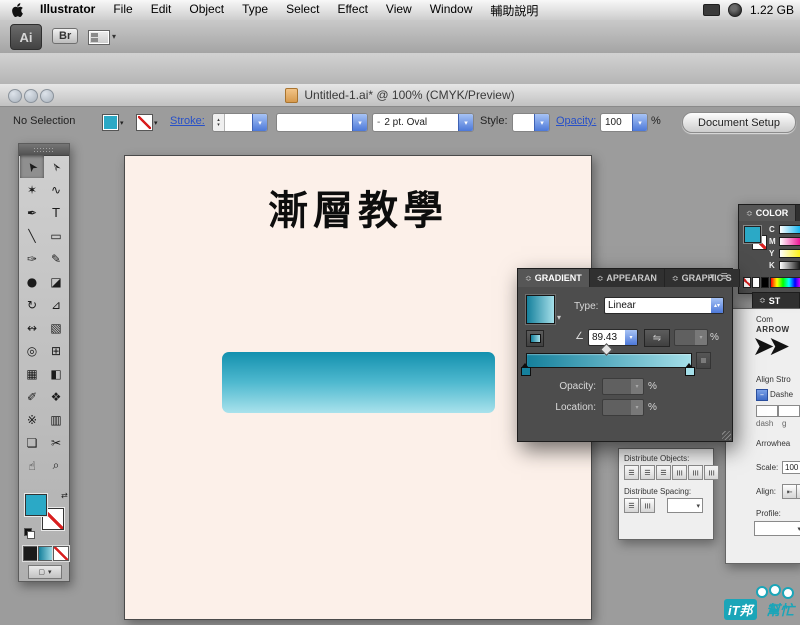 Image resolution: width=800 pixels, height=625 pixels. What do you see at coordinates (756, 282) in the screenshot?
I see `white-swatch` at bounding box center [756, 282].